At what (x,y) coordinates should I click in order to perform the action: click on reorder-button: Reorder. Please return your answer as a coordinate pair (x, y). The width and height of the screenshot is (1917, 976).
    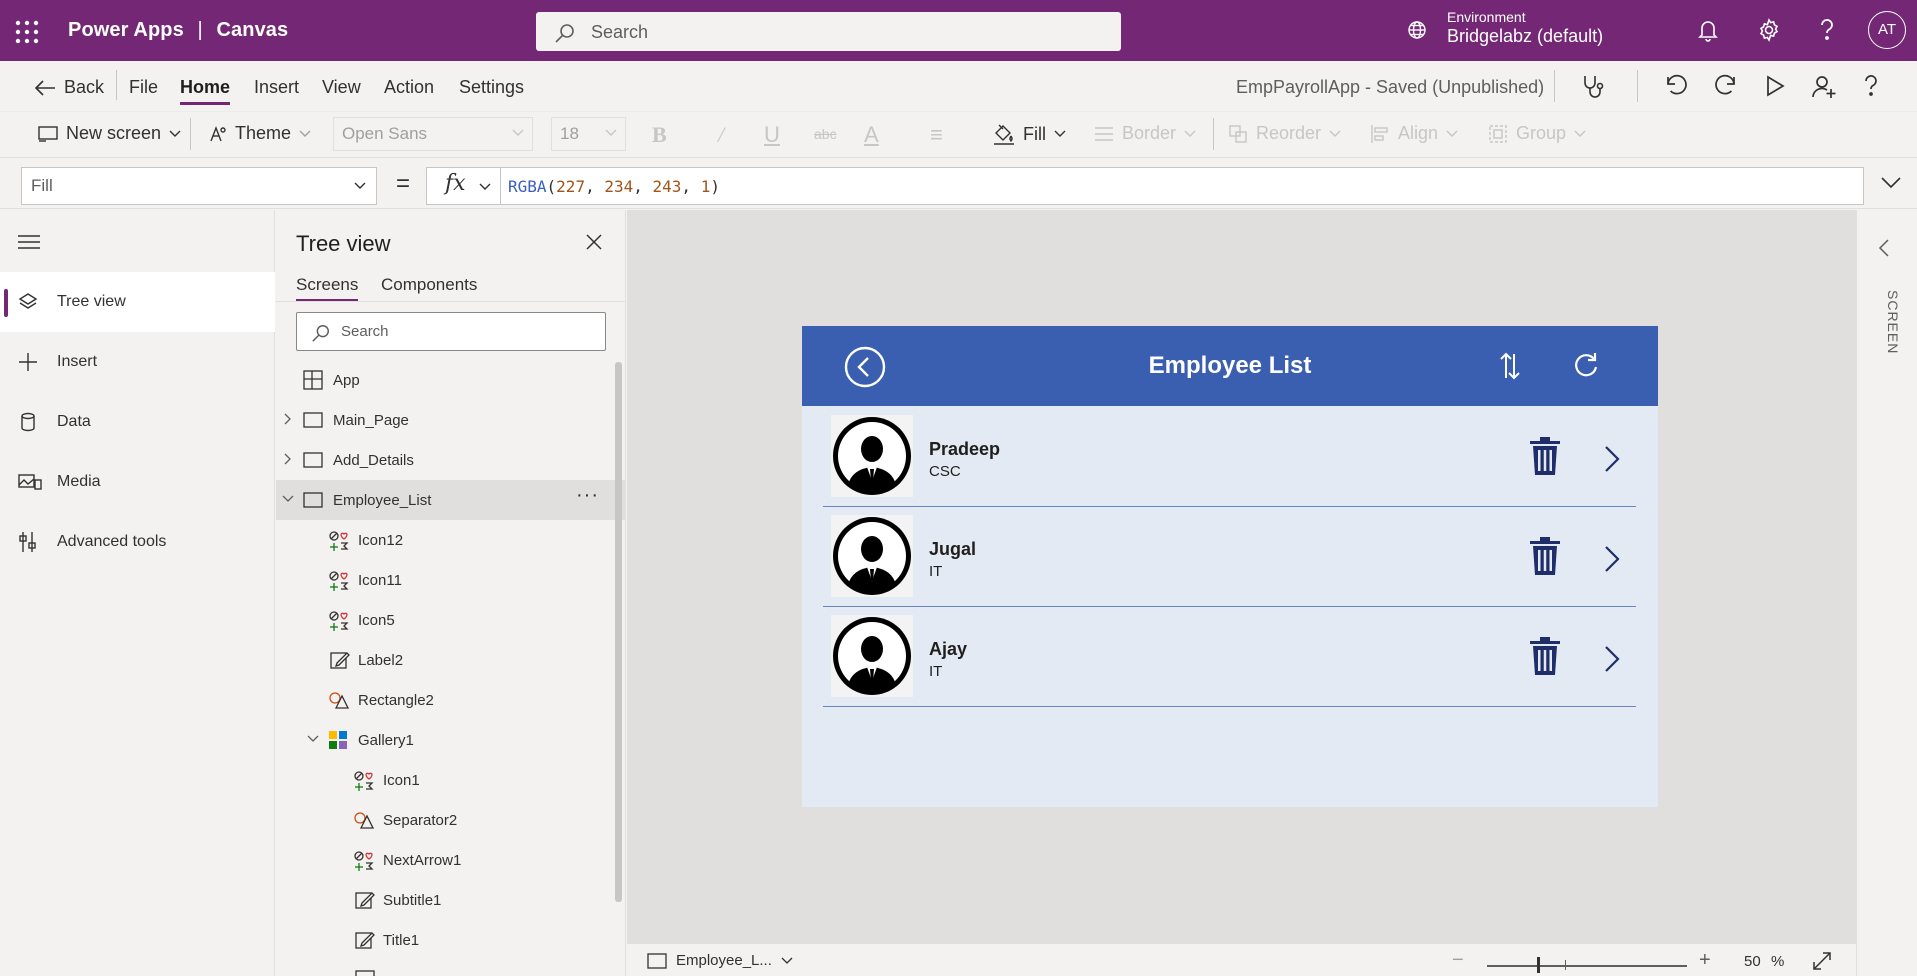
    Looking at the image, I should click on (1284, 133).